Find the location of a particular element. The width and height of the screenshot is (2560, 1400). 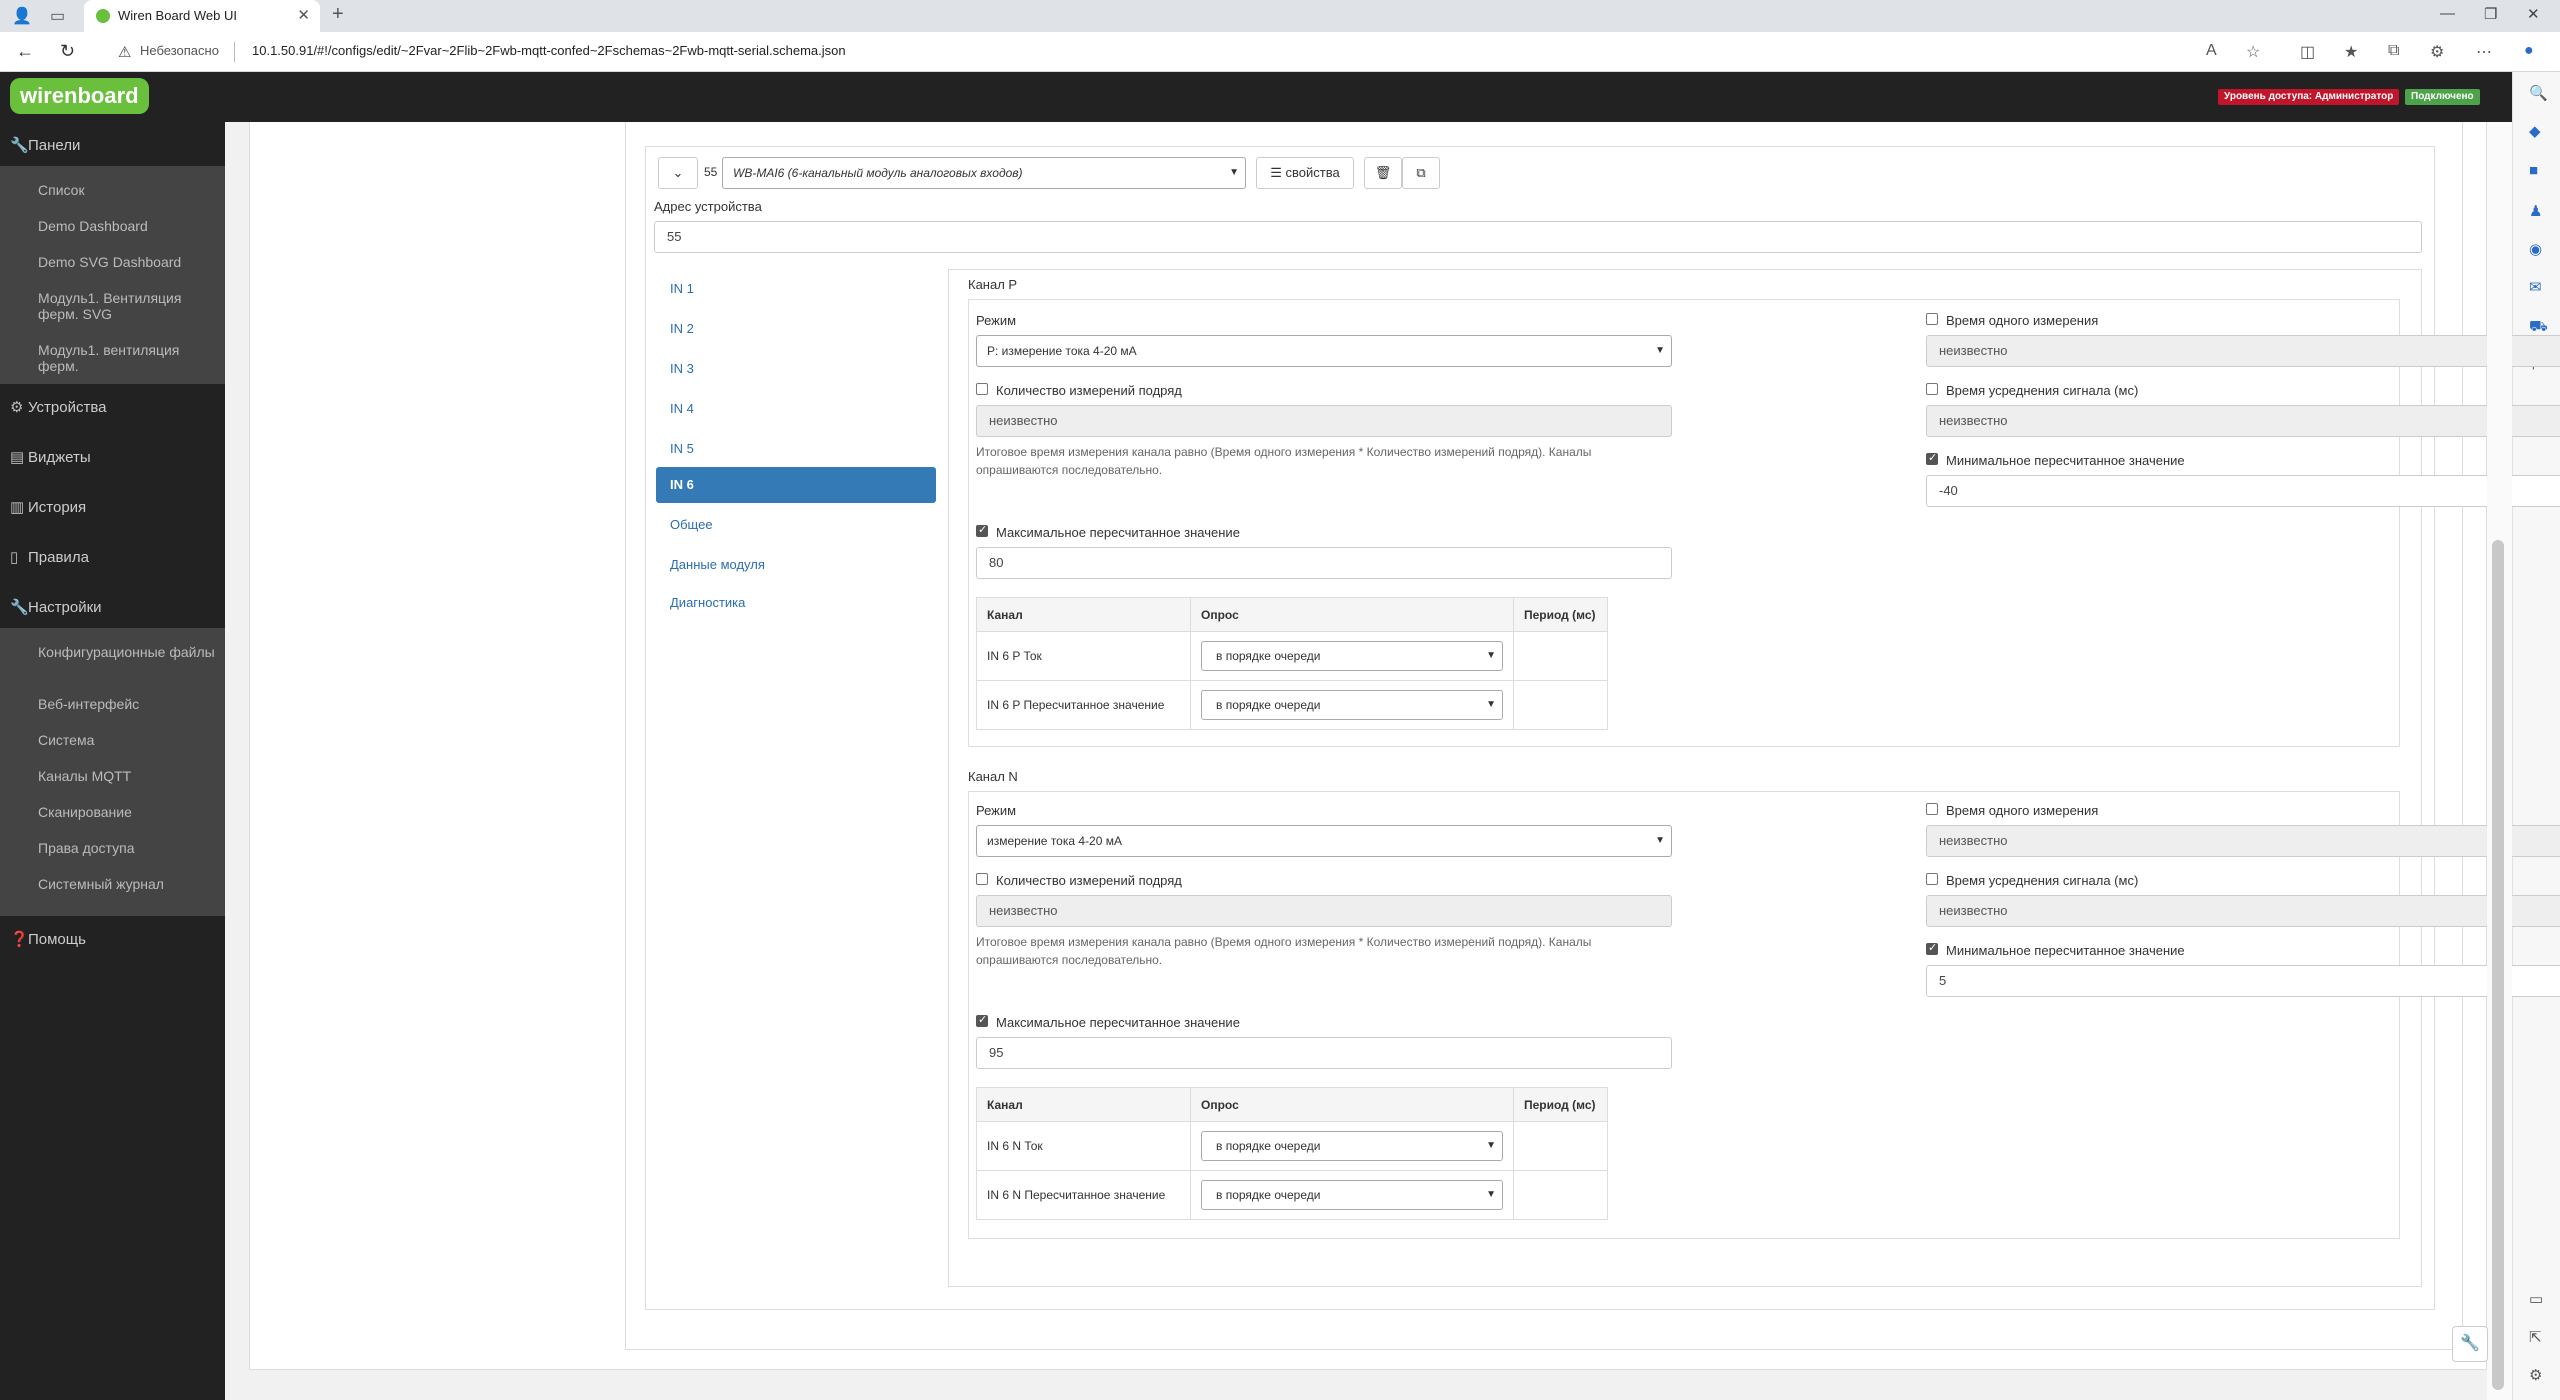

favorite-star-icon: ☆ is located at coordinates (2253, 52).